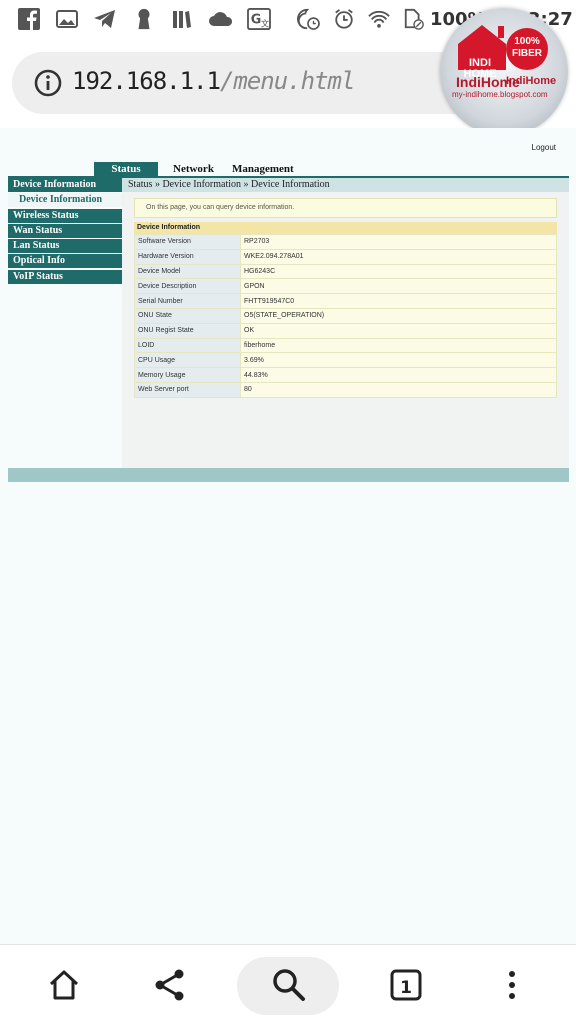  I want to click on sidebar-item-wireless-status: Wireless Status, so click(65, 215).